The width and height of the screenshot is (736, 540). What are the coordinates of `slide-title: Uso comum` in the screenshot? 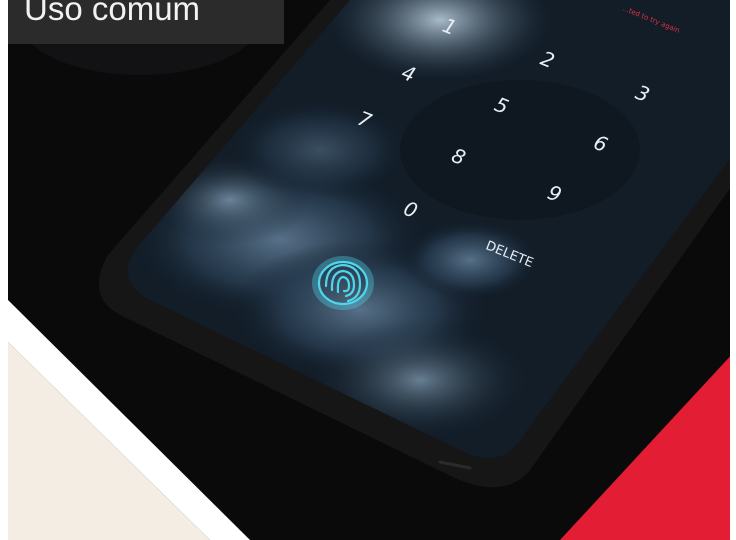 It's located at (146, 22).